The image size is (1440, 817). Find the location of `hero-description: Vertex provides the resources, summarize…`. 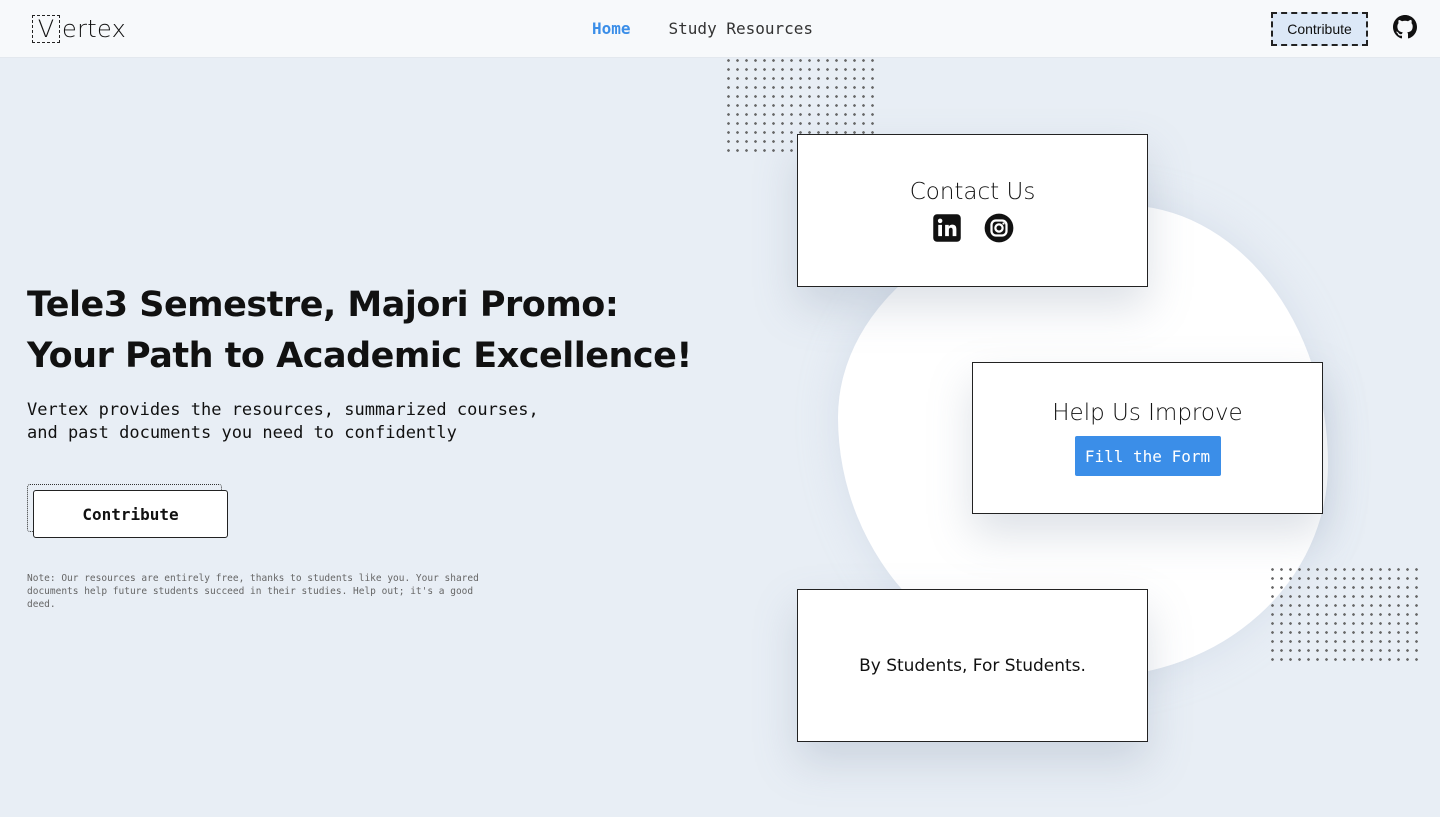

hero-description: Vertex provides the resources, summarize… is located at coordinates (307, 422).